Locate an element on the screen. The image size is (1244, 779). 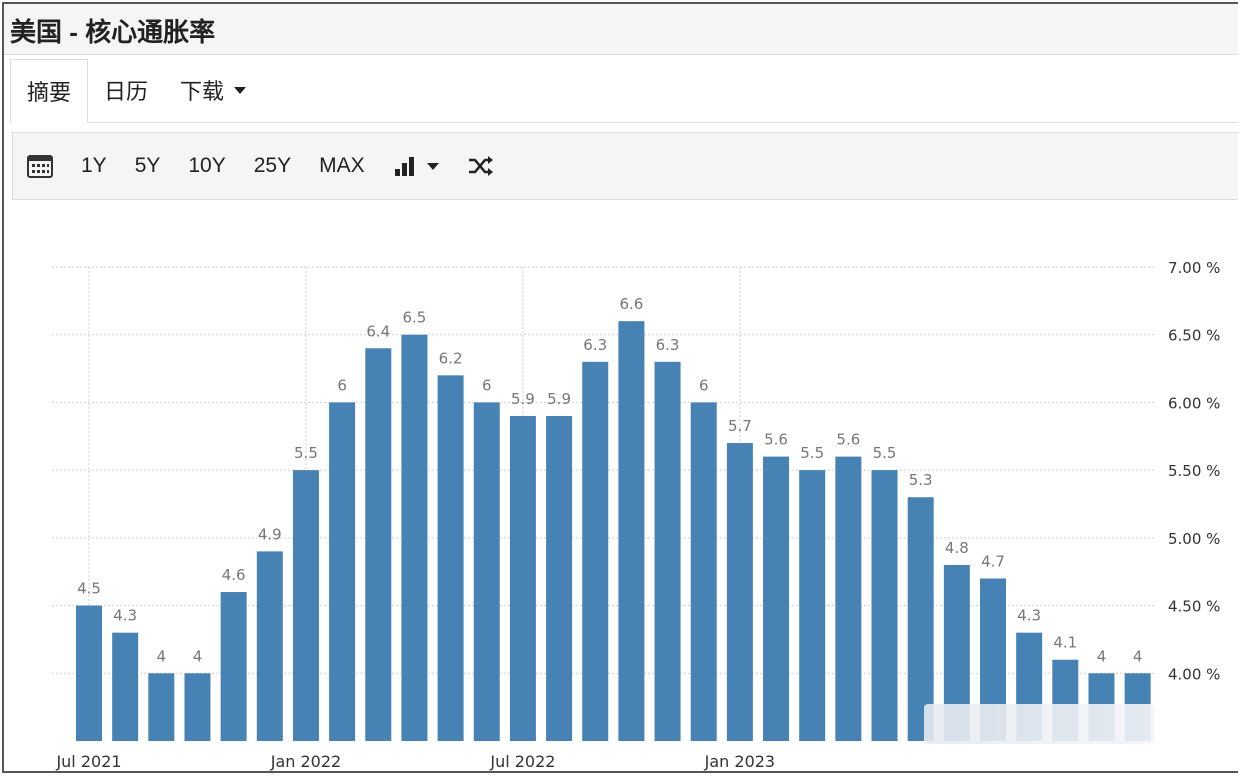
data-label: 5.3 is located at coordinates (921, 480).